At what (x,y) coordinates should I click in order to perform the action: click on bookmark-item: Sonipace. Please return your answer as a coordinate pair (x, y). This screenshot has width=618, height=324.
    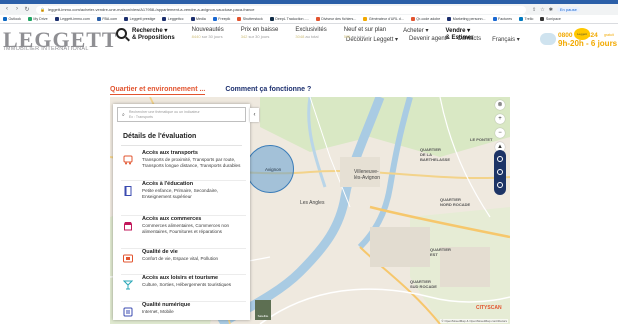
    Looking at the image, I should click on (550, 19).